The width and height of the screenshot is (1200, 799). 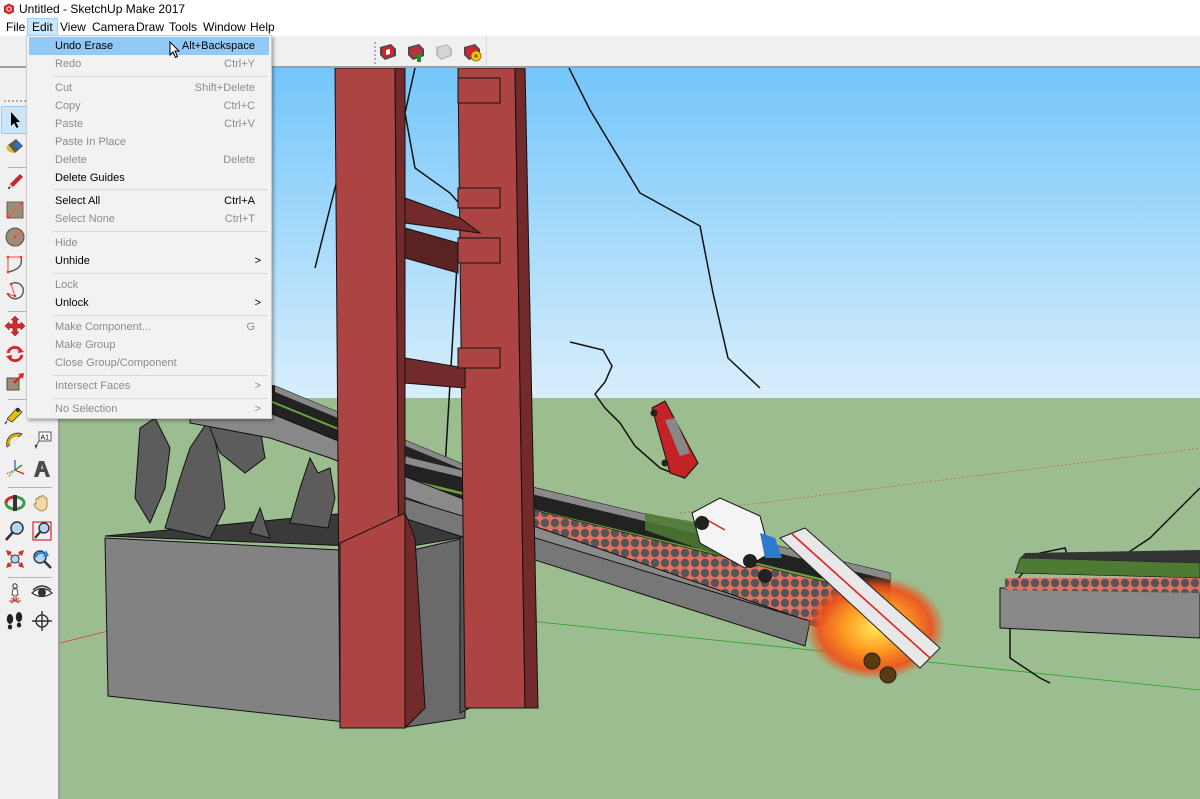 I want to click on menu-view: View, so click(x=73, y=27).